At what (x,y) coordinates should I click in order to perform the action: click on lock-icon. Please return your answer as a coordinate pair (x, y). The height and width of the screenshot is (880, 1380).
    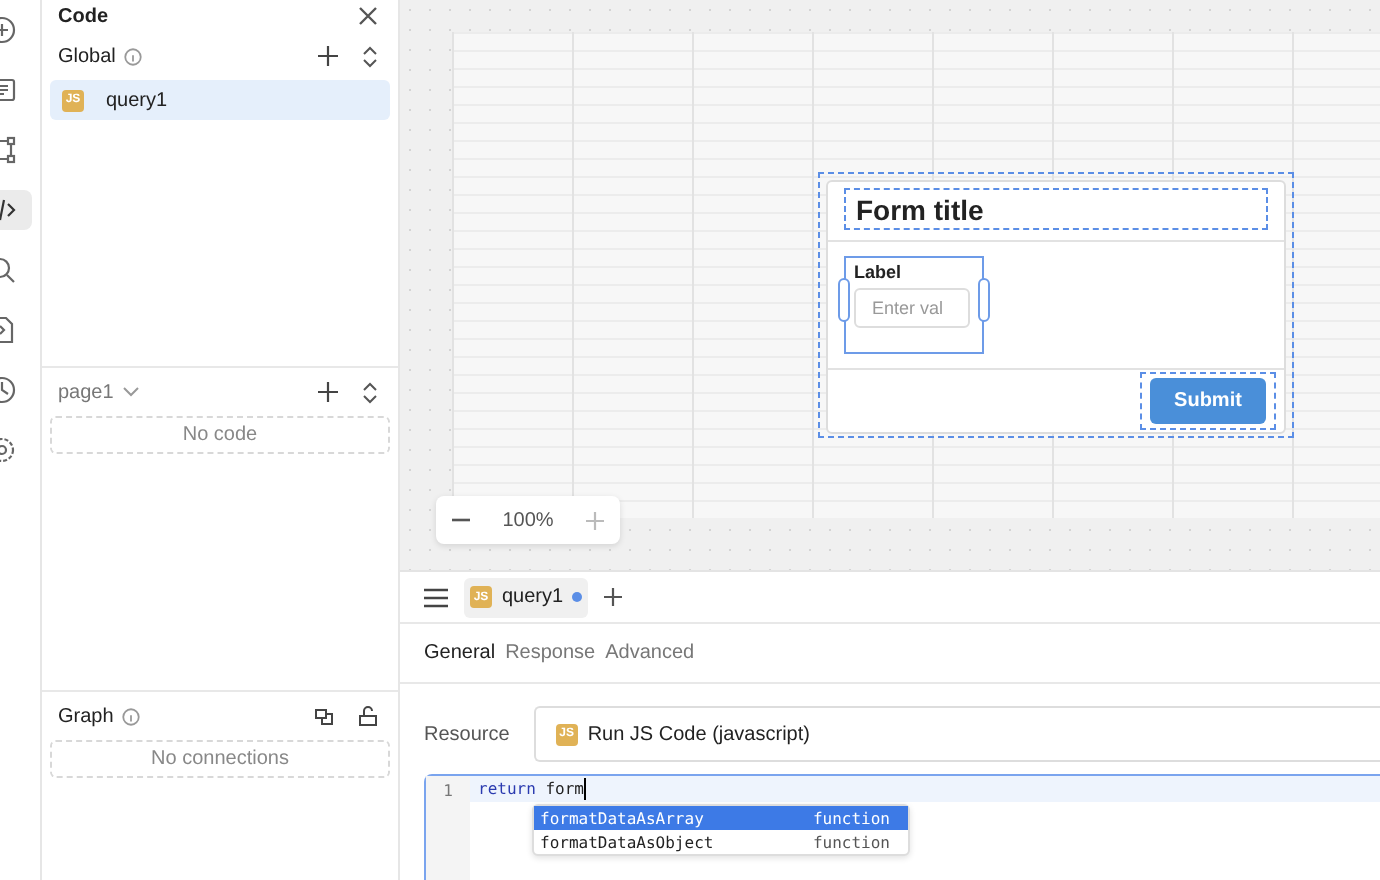
    Looking at the image, I should click on (368, 716).